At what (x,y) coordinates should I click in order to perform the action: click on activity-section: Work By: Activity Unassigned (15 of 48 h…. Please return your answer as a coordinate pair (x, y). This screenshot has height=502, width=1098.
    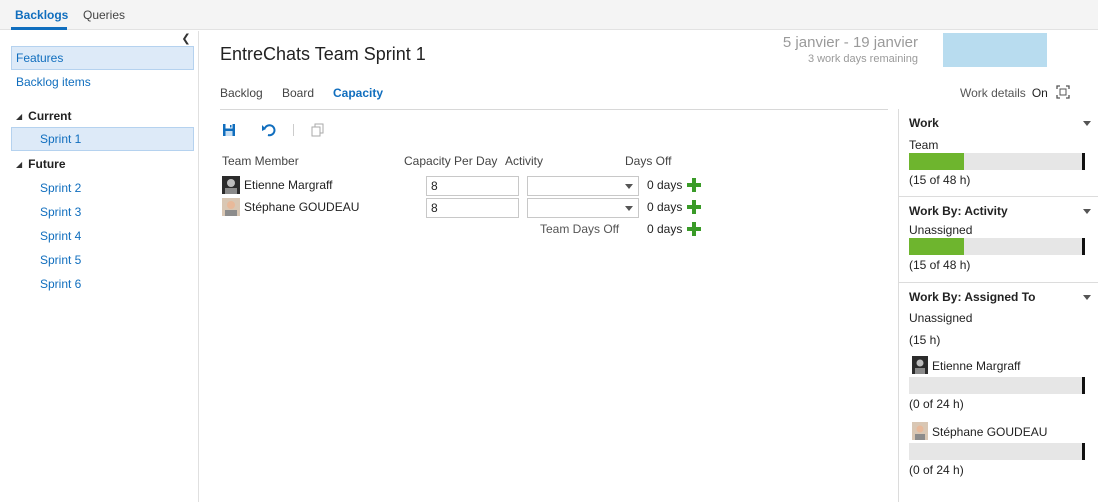
    Looking at the image, I should click on (998, 240).